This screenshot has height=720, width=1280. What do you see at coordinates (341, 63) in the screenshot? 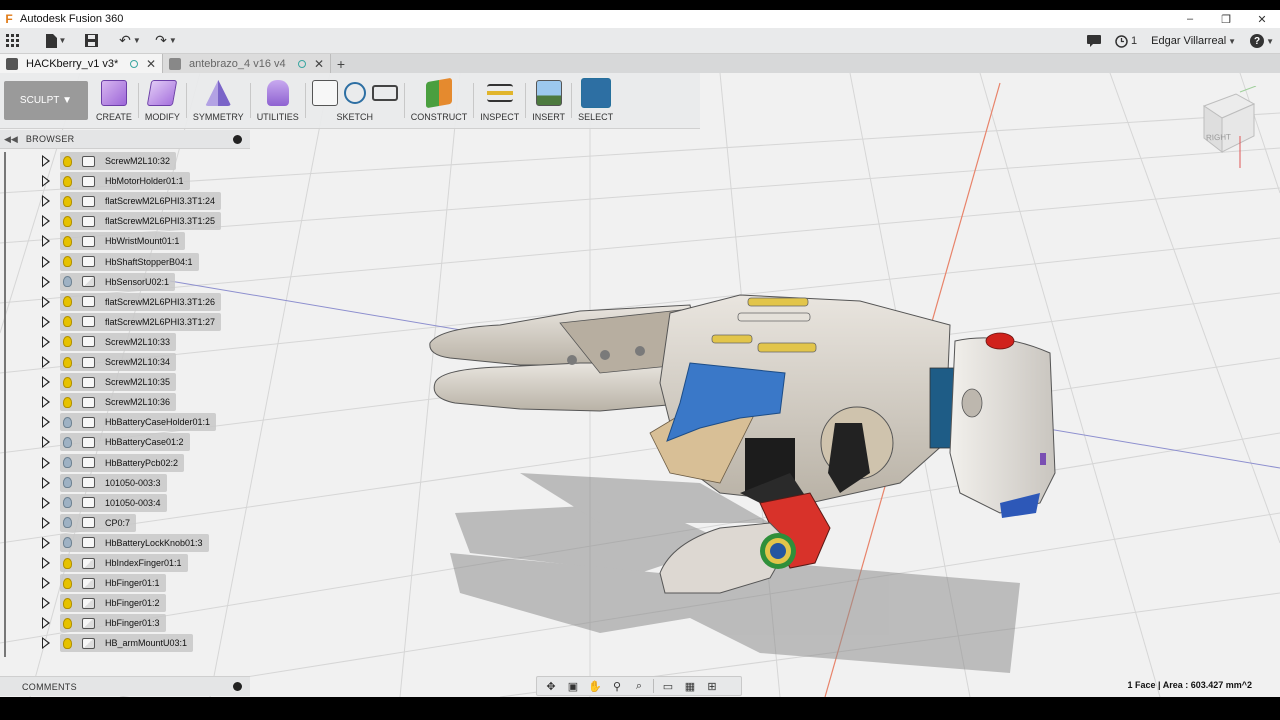
I see `new-tab-button: +` at bounding box center [341, 63].